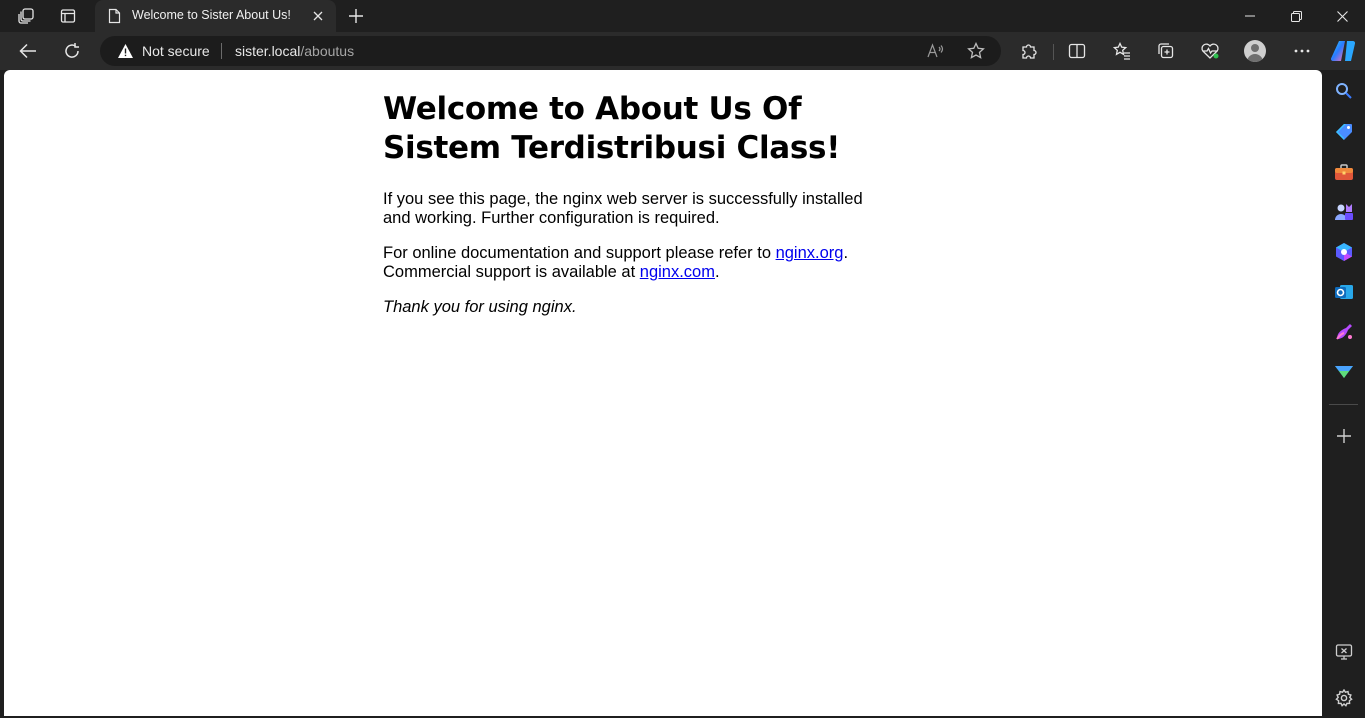 This screenshot has width=1365, height=718. What do you see at coordinates (1296, 16) in the screenshot?
I see `restore-icon` at bounding box center [1296, 16].